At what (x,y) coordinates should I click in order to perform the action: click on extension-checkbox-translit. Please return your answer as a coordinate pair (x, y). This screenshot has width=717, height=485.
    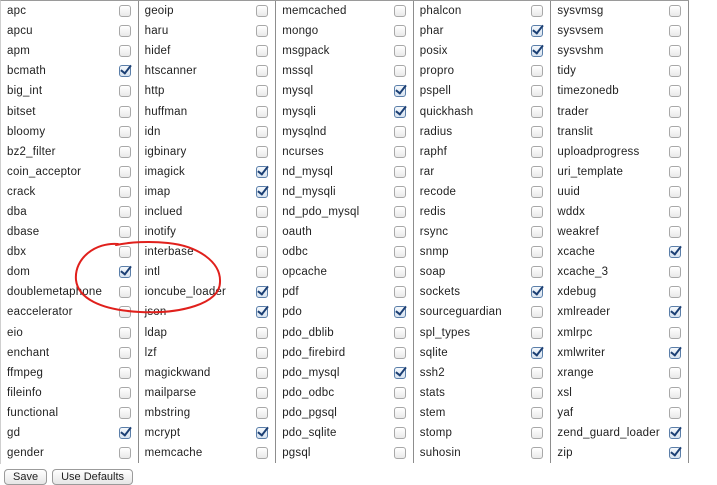
    Looking at the image, I should click on (674, 131).